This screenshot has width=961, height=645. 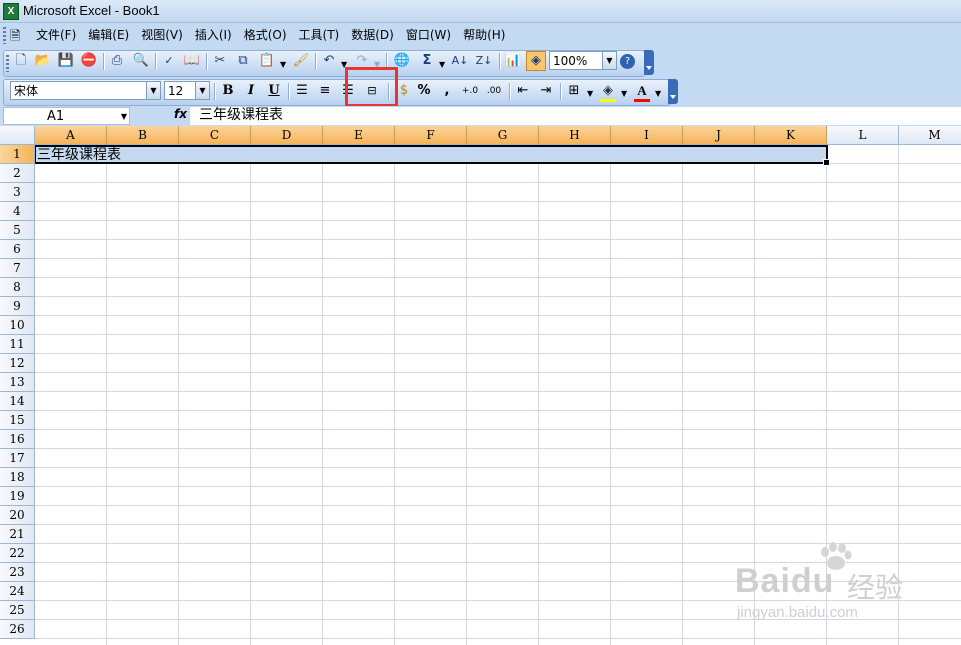 I want to click on autosum-dropdown-icon: ▼, so click(x=442, y=64).